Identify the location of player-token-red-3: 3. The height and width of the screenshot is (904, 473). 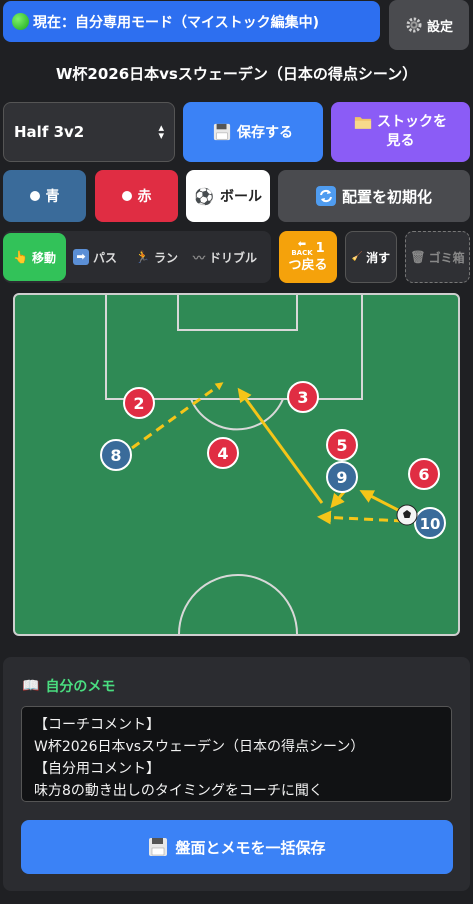
(303, 397).